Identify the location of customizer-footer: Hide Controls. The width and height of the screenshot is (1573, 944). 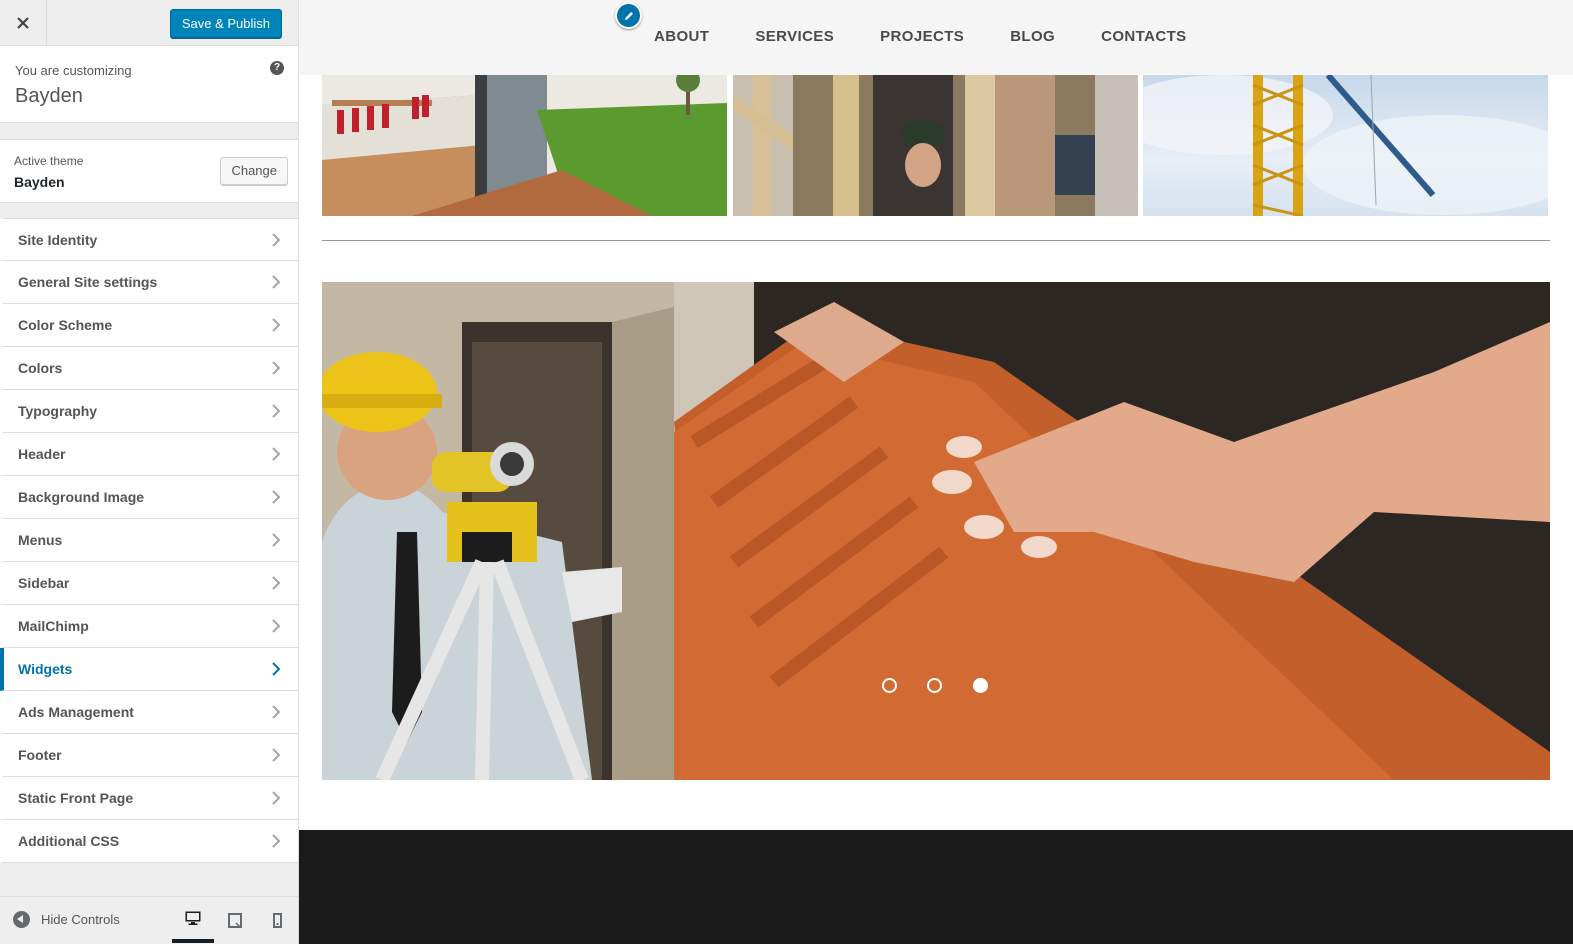
(149, 920).